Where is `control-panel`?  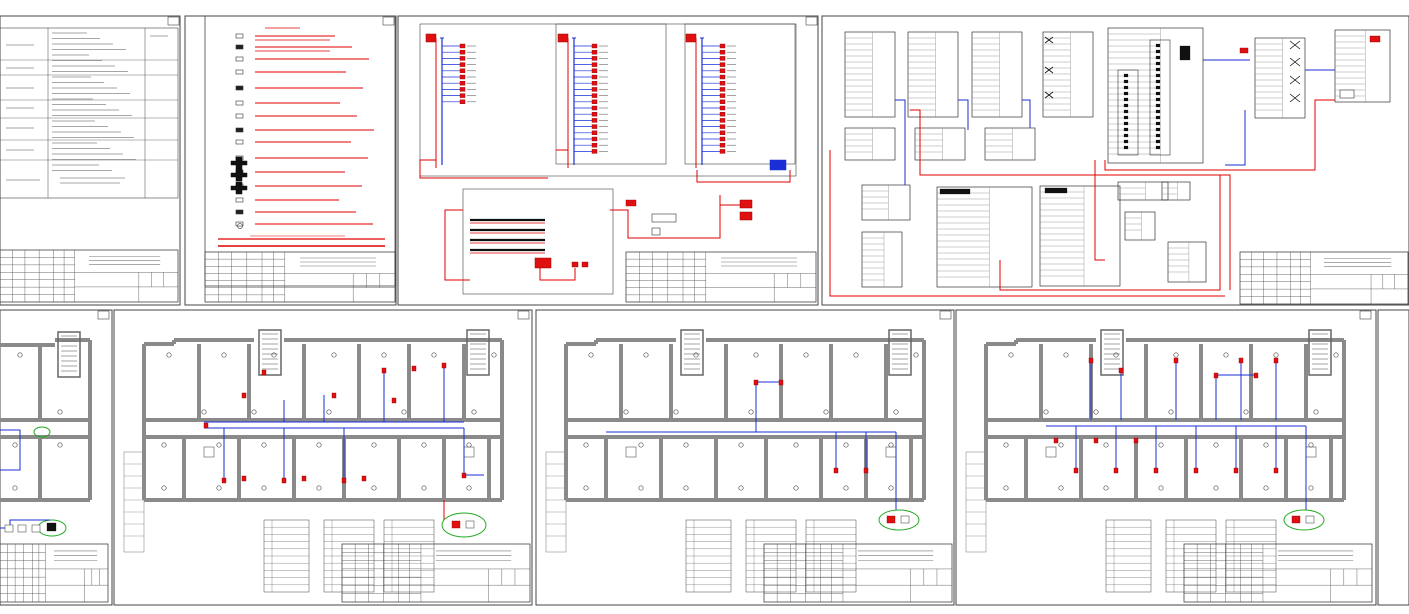 control-panel is located at coordinates (778, 165).